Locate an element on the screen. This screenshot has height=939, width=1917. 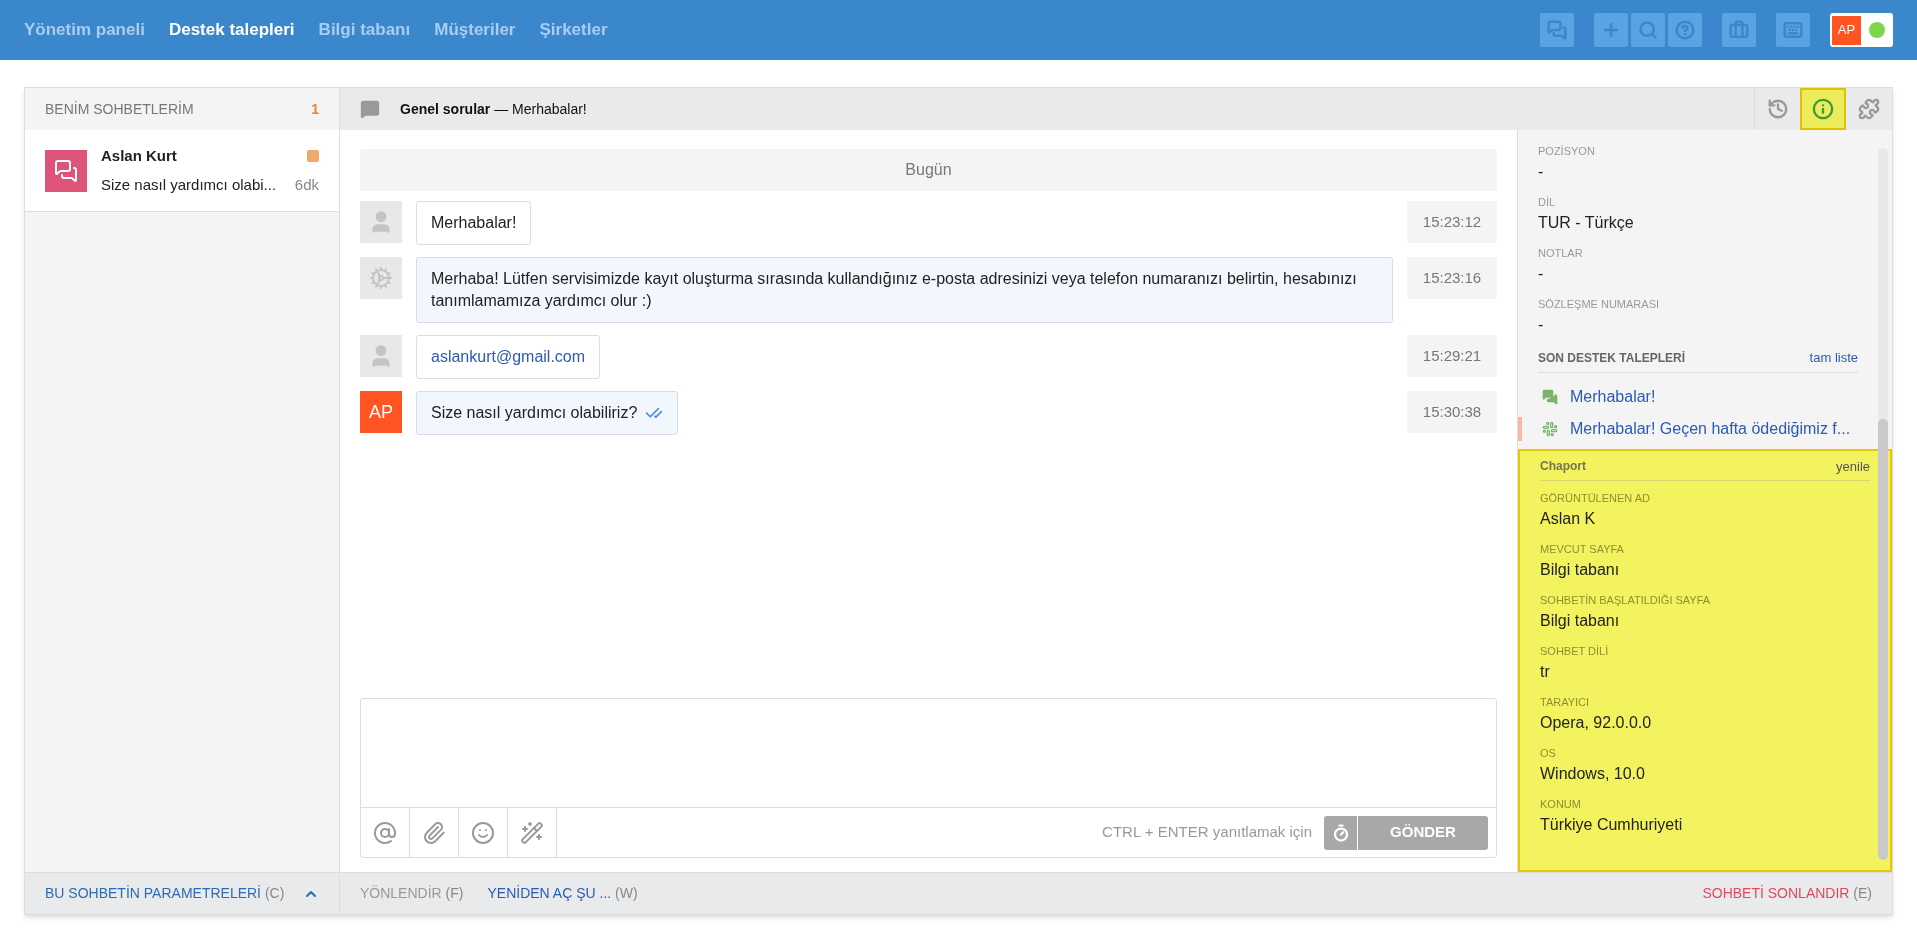
history-icon is located at coordinates (1777, 109).